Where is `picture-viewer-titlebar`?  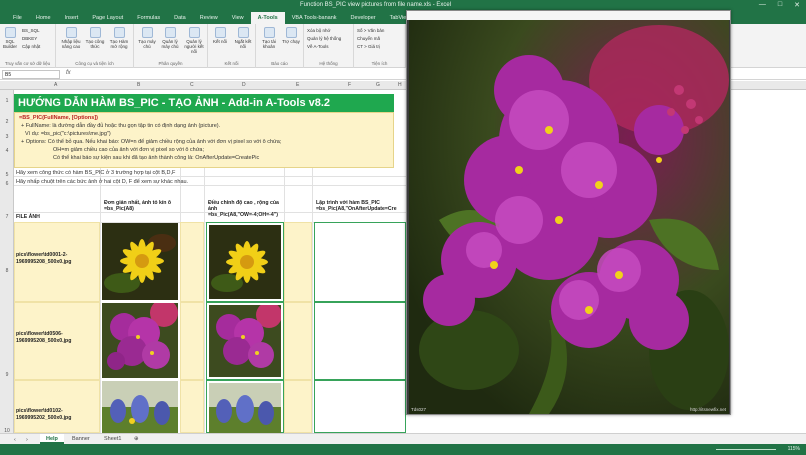
picture-viewer-titlebar is located at coordinates (568, 15).